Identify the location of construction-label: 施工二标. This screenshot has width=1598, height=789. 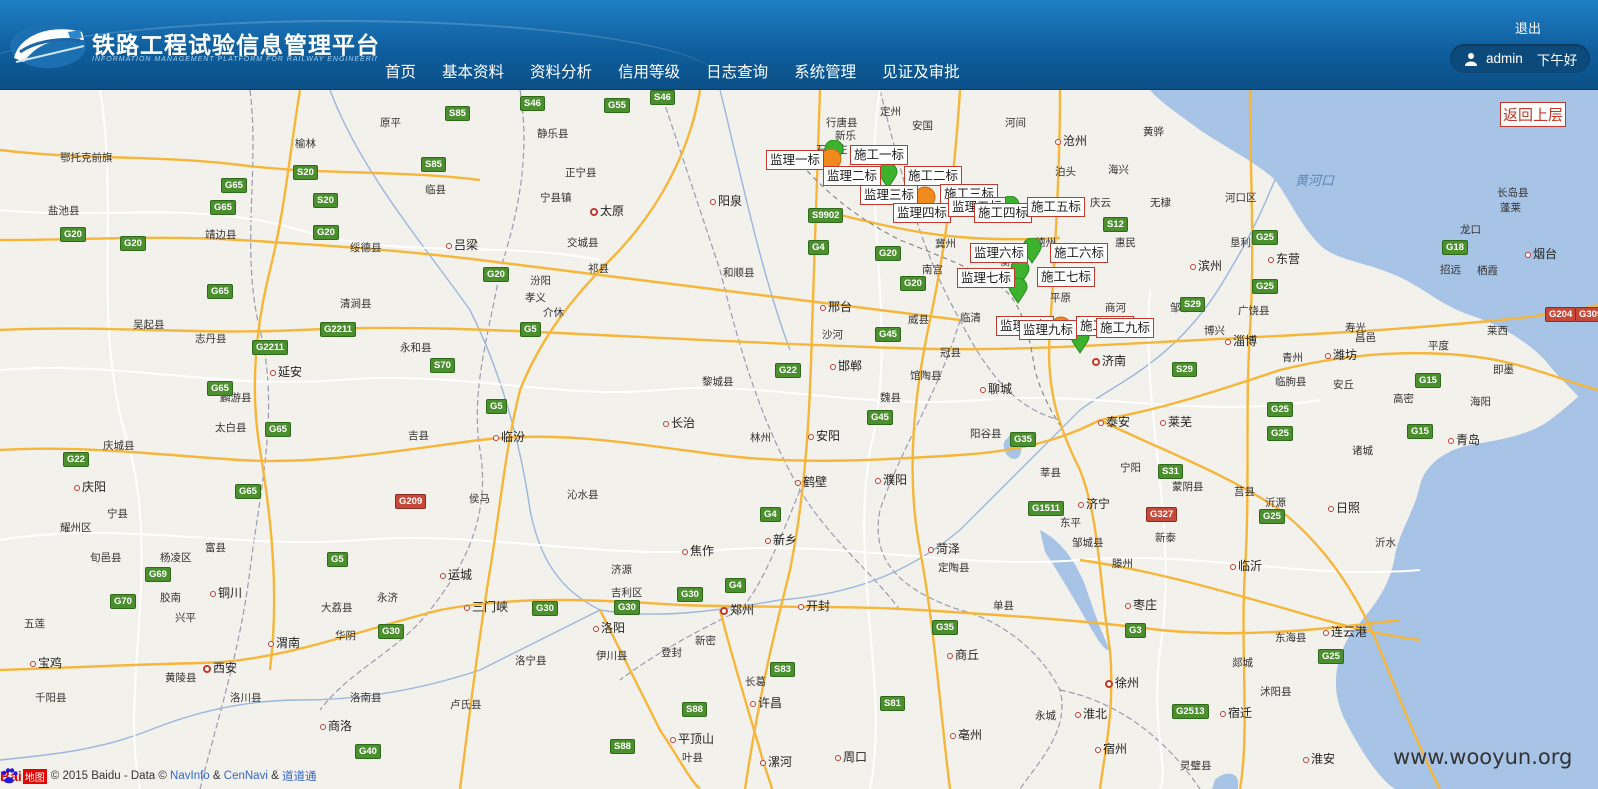
(933, 176).